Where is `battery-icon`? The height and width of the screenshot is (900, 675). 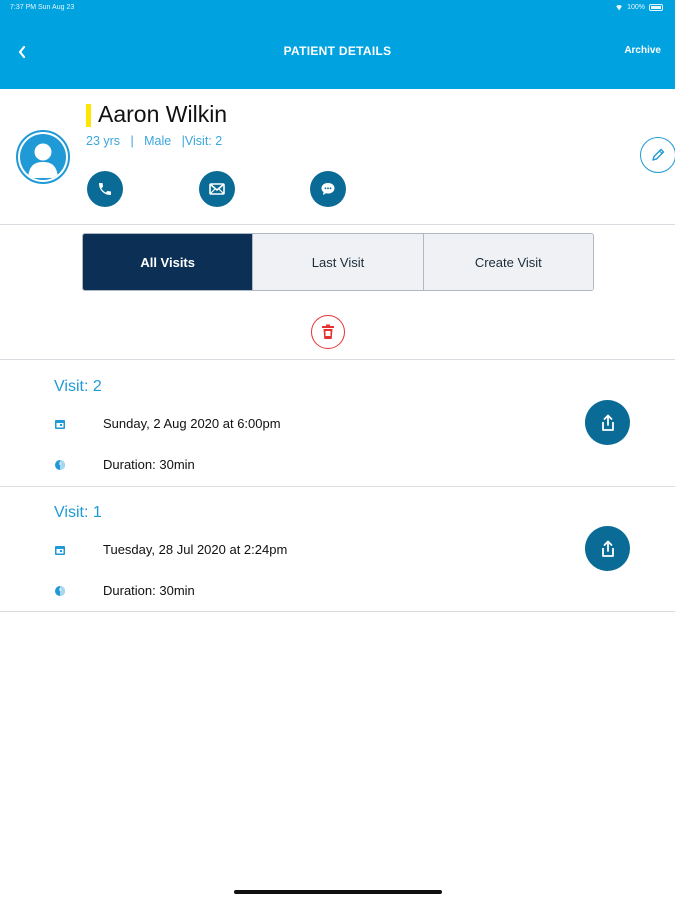 battery-icon is located at coordinates (656, 7).